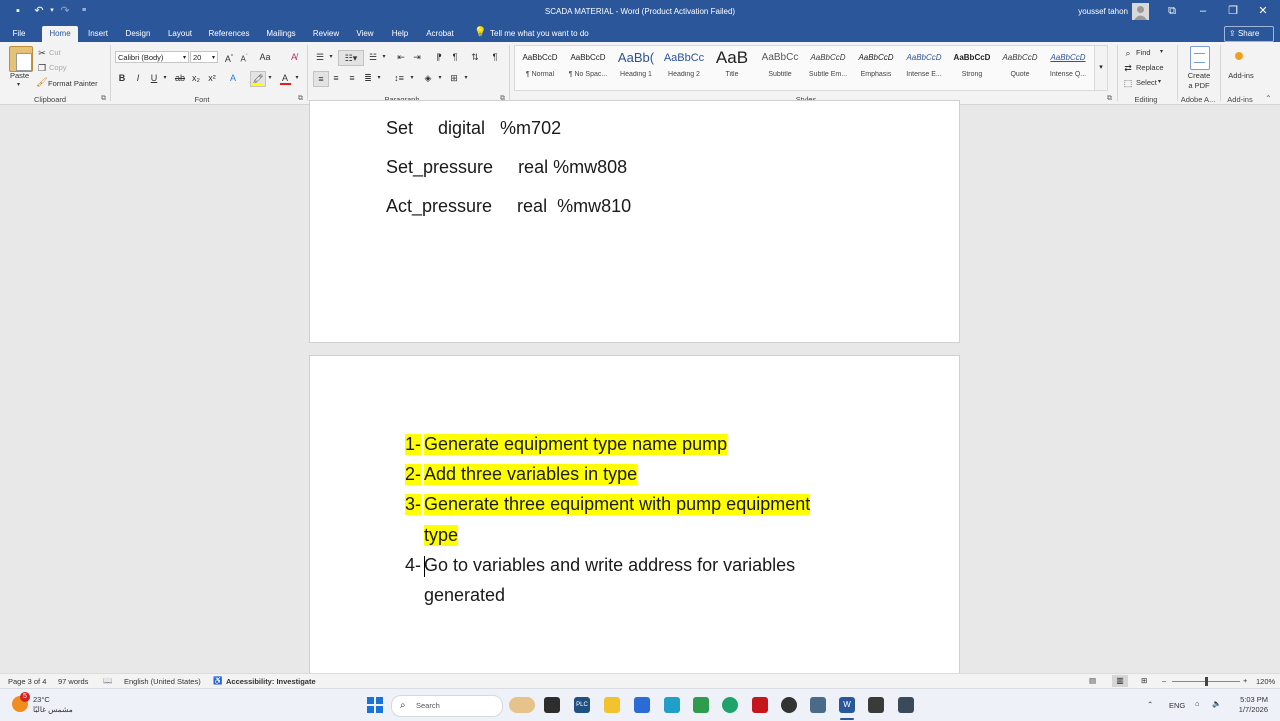 This screenshot has width=1280, height=721. What do you see at coordinates (440, 34) in the screenshot?
I see `tab-acrobat: Acrobat` at bounding box center [440, 34].